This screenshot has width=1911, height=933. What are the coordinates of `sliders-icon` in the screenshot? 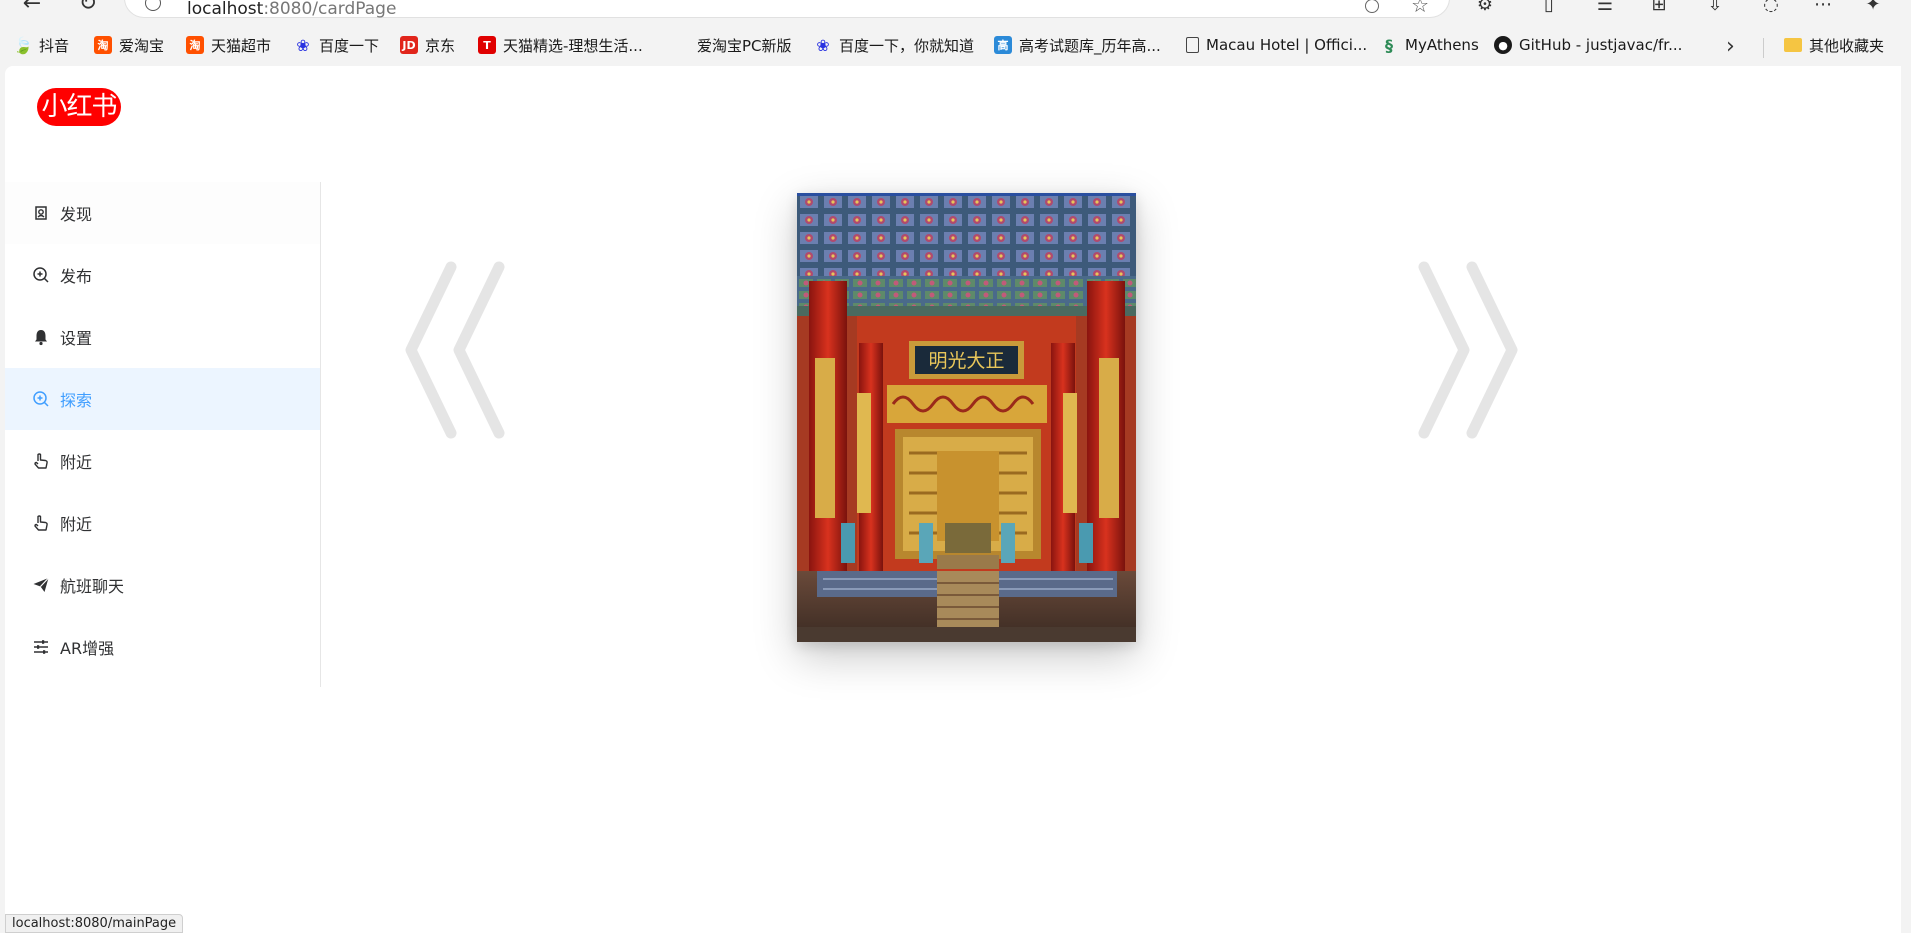 It's located at (41, 647).